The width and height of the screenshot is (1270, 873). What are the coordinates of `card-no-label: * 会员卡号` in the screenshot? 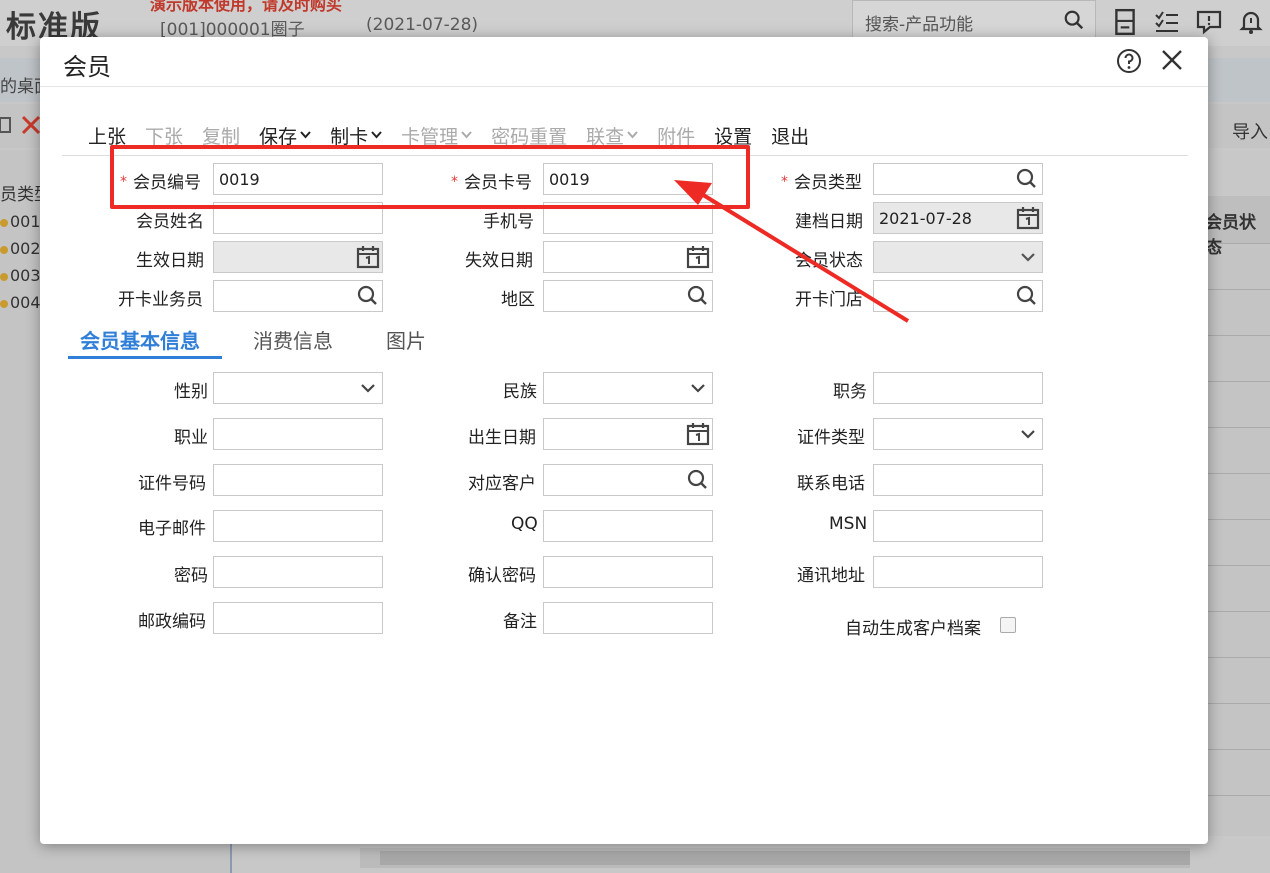 It's located at (491, 183).